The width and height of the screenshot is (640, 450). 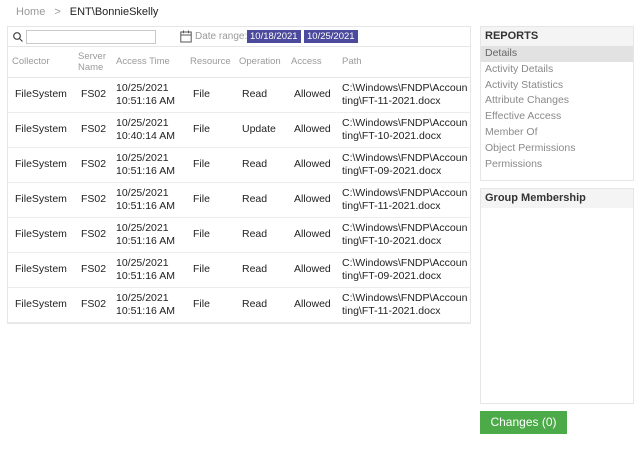 What do you see at coordinates (274, 36) in the screenshot?
I see `date-range-start: 10/18/2021` at bounding box center [274, 36].